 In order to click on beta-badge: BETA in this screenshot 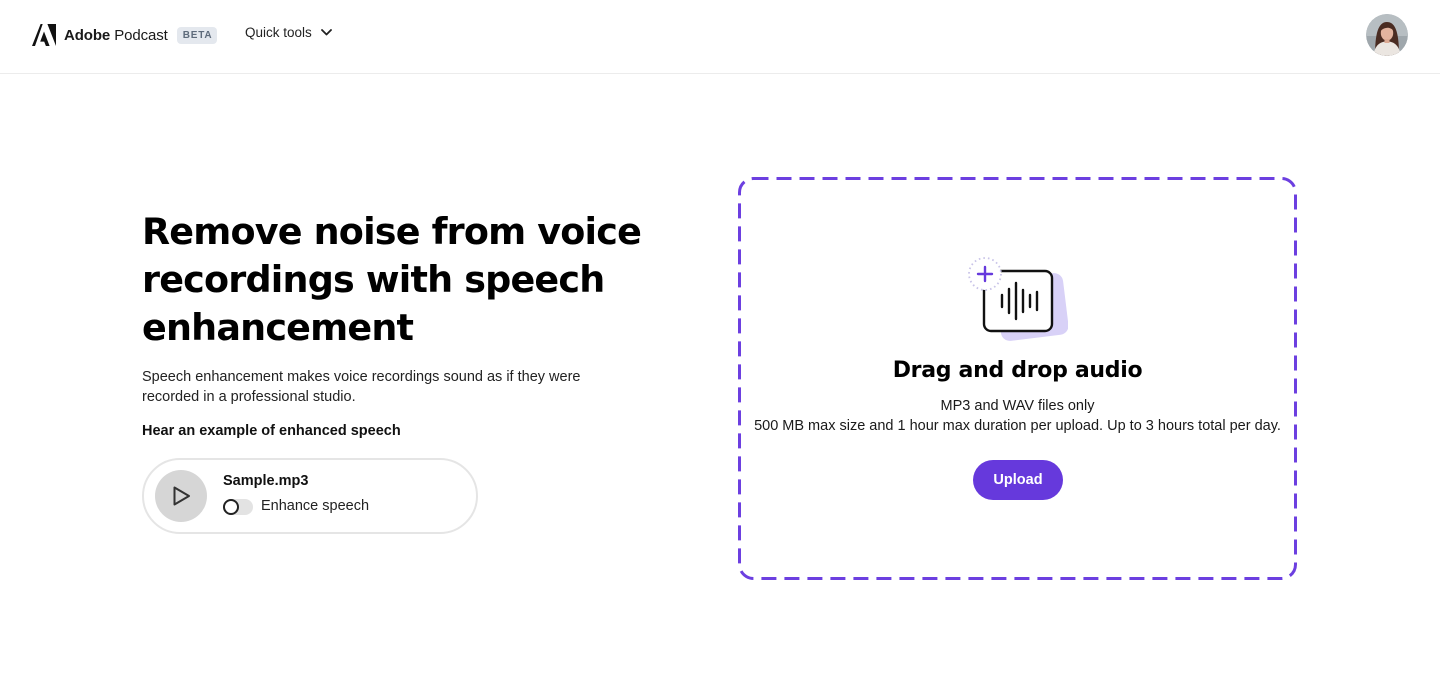, I will do `click(197, 35)`.